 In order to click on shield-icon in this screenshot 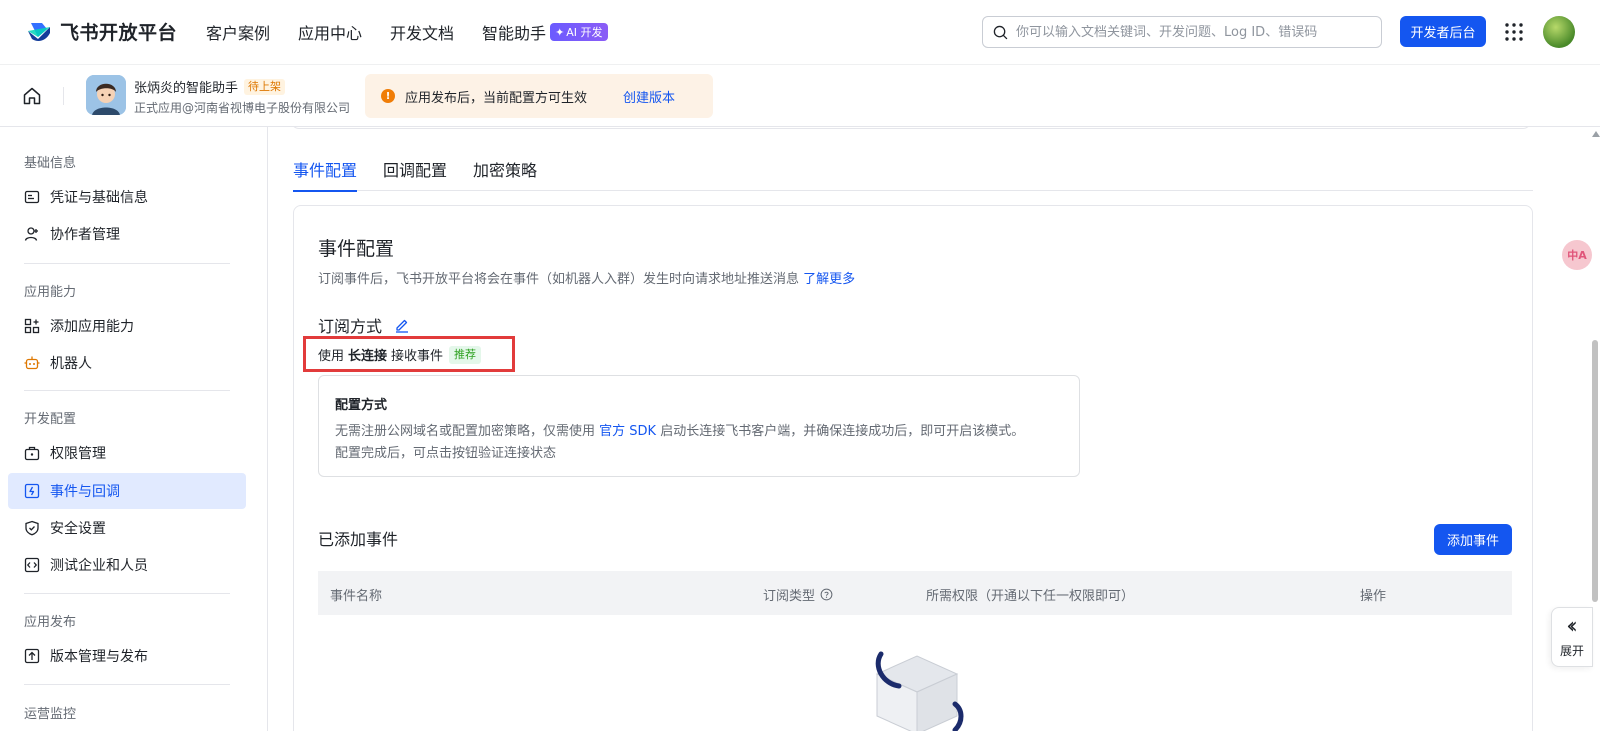, I will do `click(32, 528)`.